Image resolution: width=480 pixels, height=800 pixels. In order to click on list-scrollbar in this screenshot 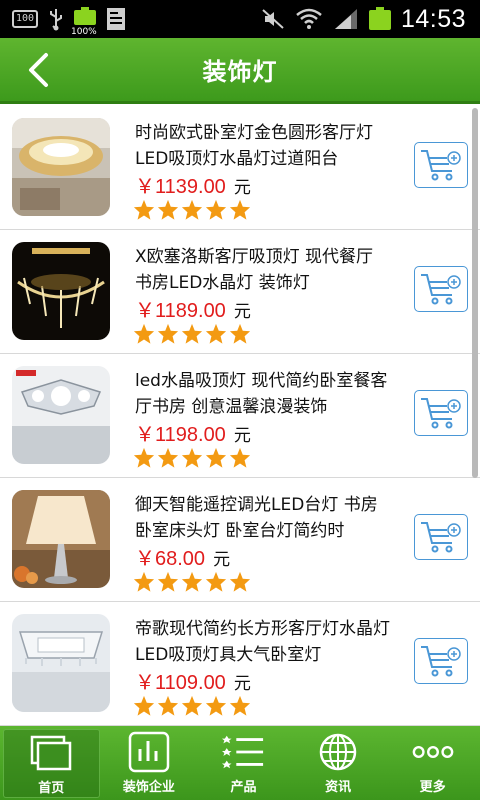, I will do `click(475, 293)`.